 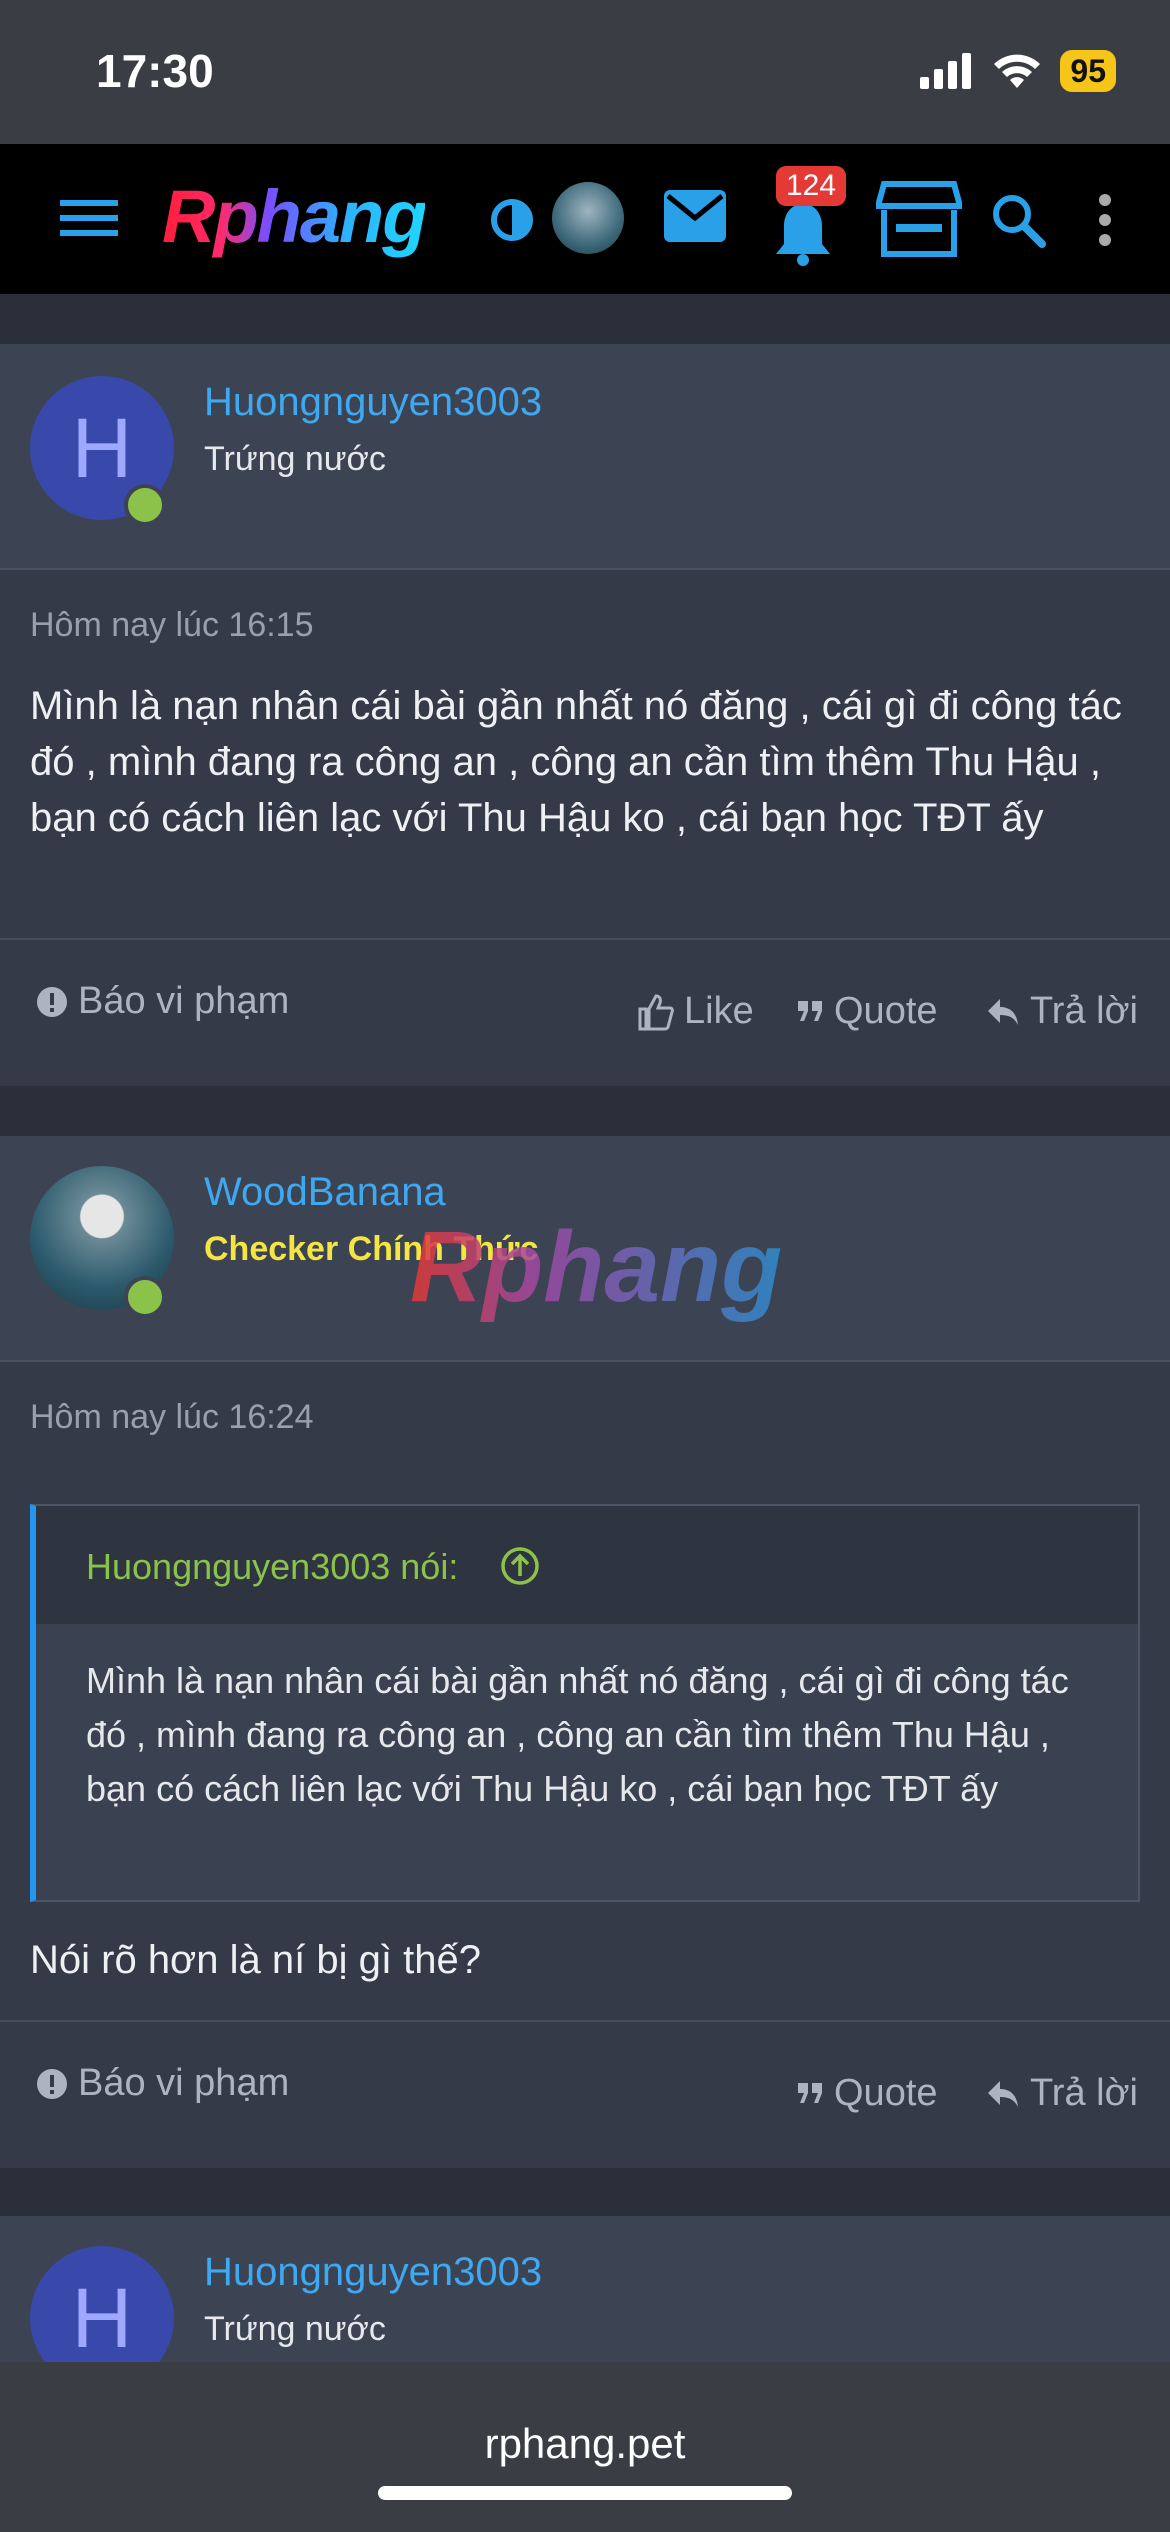 What do you see at coordinates (919, 219) in the screenshot?
I see `store-icon` at bounding box center [919, 219].